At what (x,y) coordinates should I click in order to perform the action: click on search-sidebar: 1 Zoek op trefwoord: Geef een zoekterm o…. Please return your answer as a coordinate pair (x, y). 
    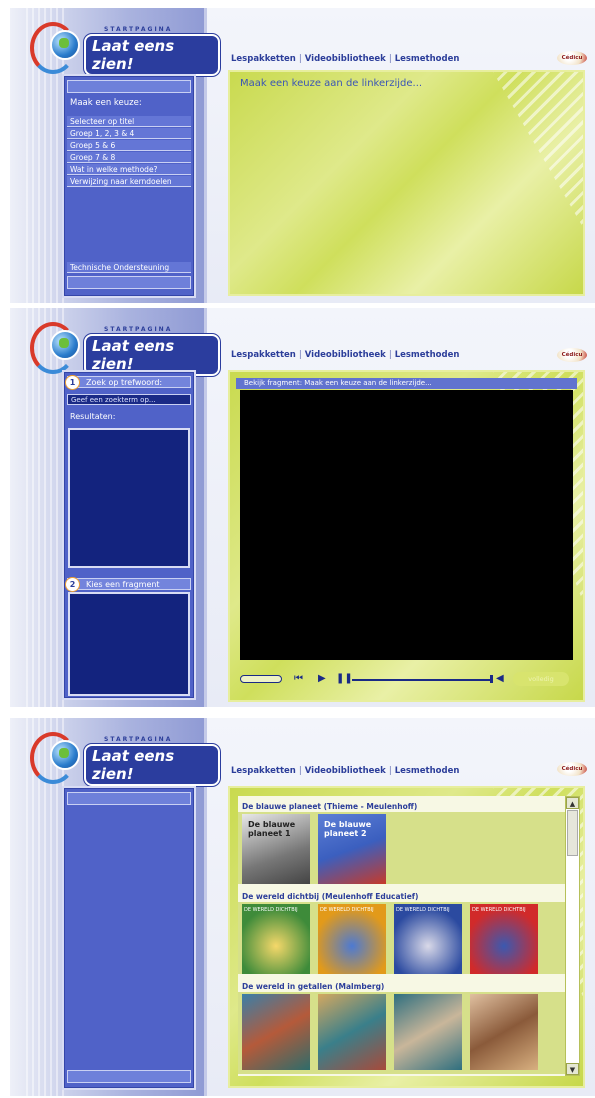
    Looking at the image, I should click on (129, 535).